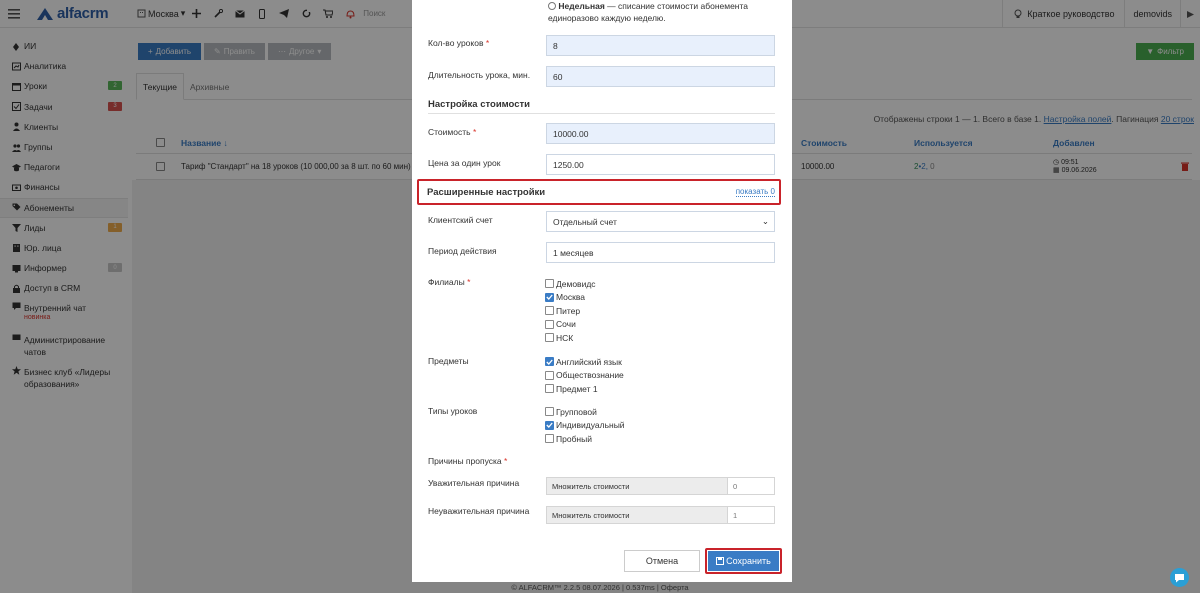 This screenshot has width=1200, height=593. I want to click on subjects-label: Предметы, so click(448, 361).